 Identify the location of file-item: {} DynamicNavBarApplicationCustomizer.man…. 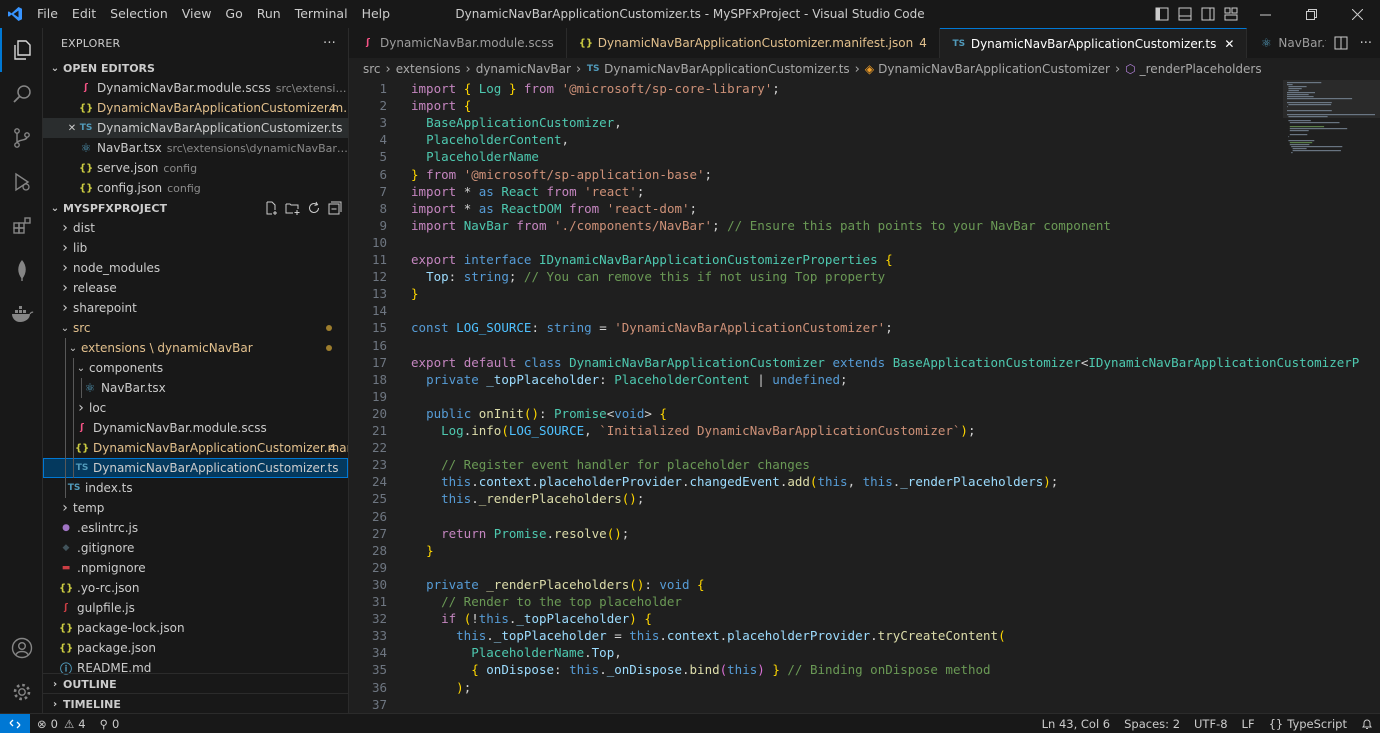
(195, 448).